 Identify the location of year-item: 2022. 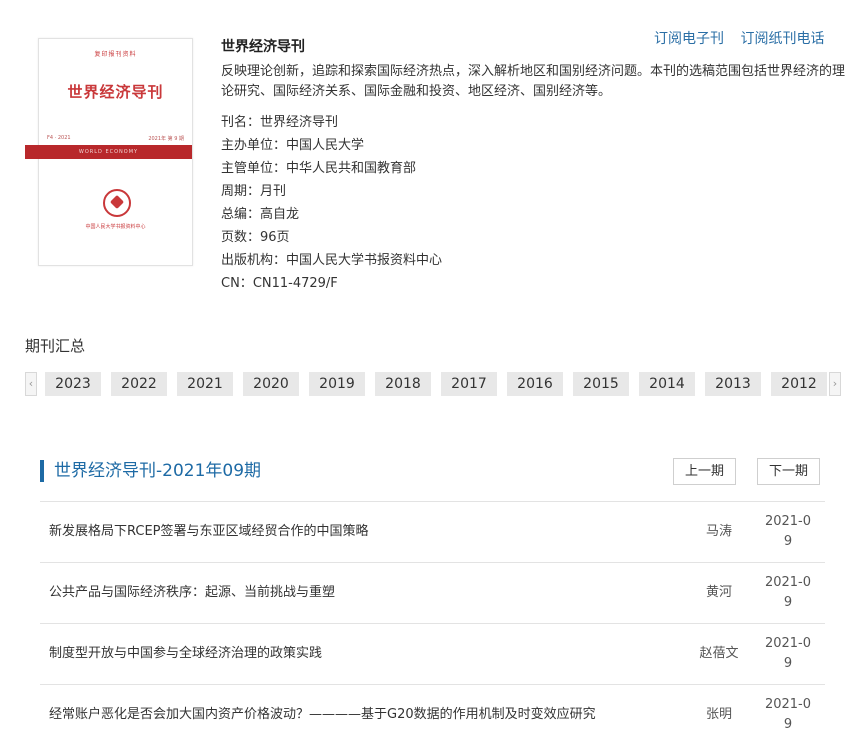
(139, 384).